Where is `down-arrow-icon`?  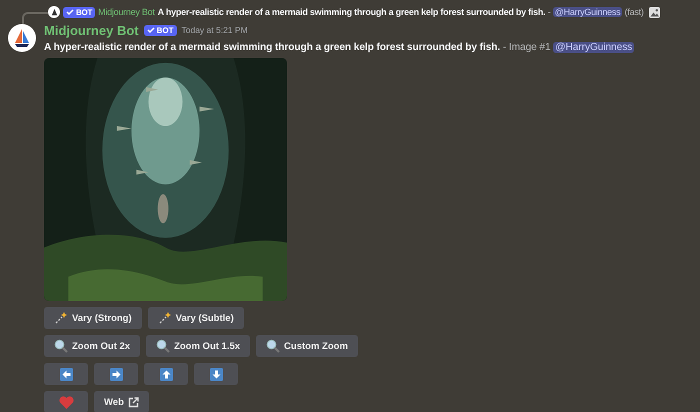 down-arrow-icon is located at coordinates (216, 374).